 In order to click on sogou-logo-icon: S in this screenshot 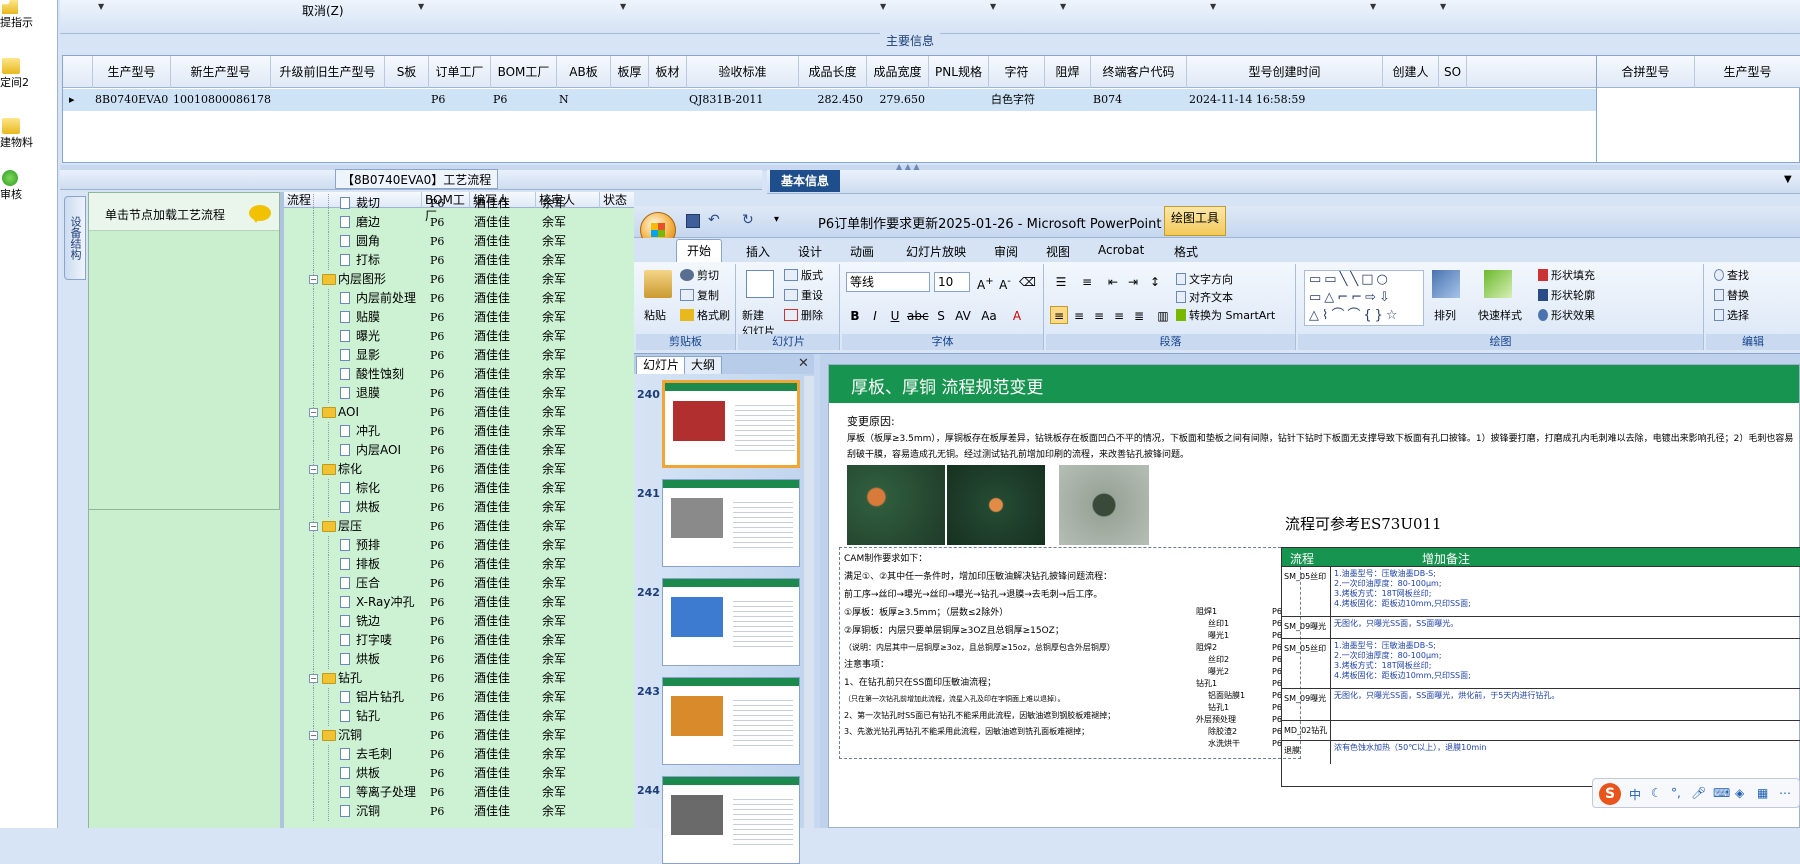, I will do `click(1610, 794)`.